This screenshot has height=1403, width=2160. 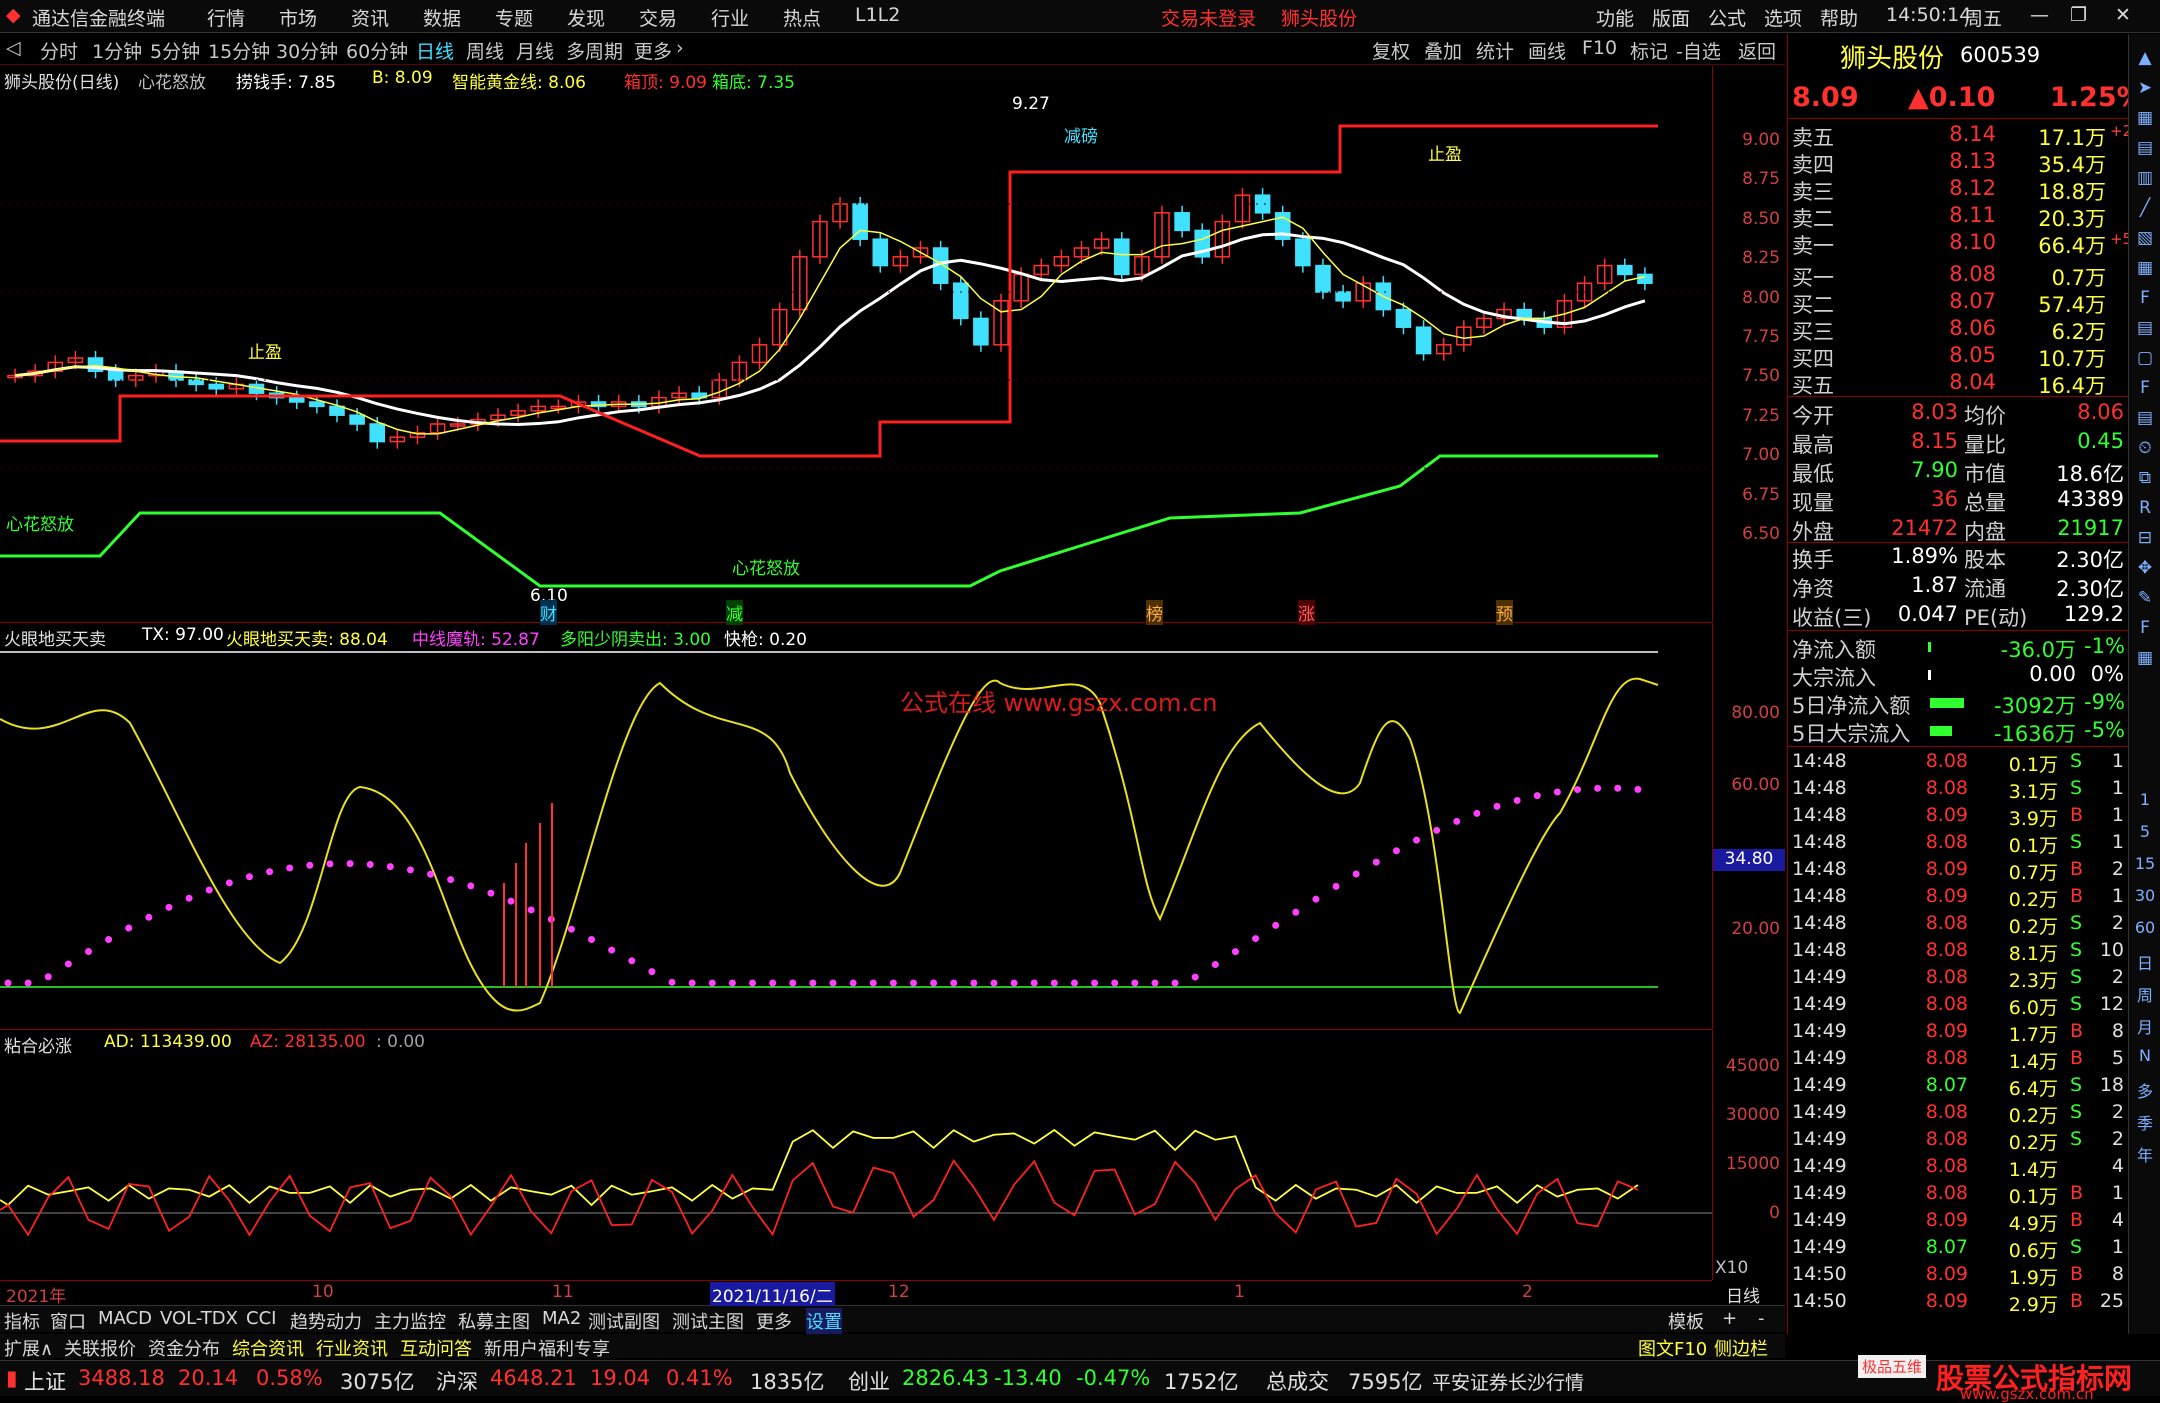 I want to click on cy-label: 创业, so click(x=869, y=1381).